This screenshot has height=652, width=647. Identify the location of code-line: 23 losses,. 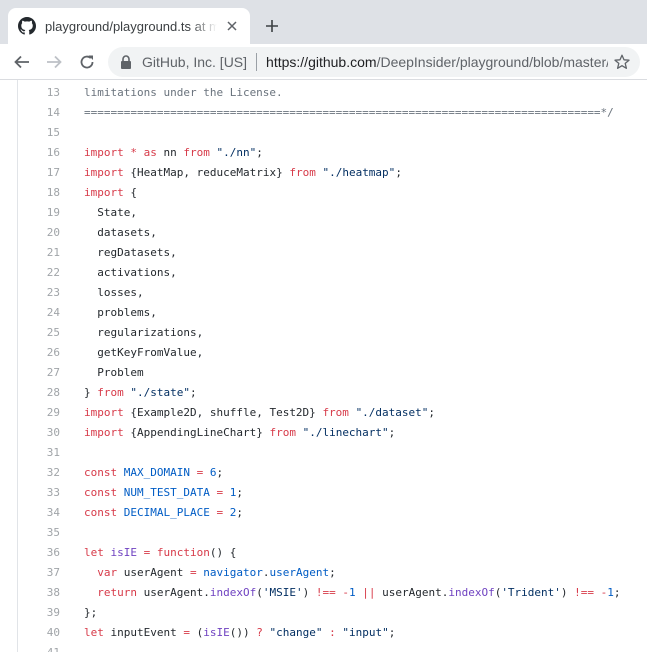
(332, 292).